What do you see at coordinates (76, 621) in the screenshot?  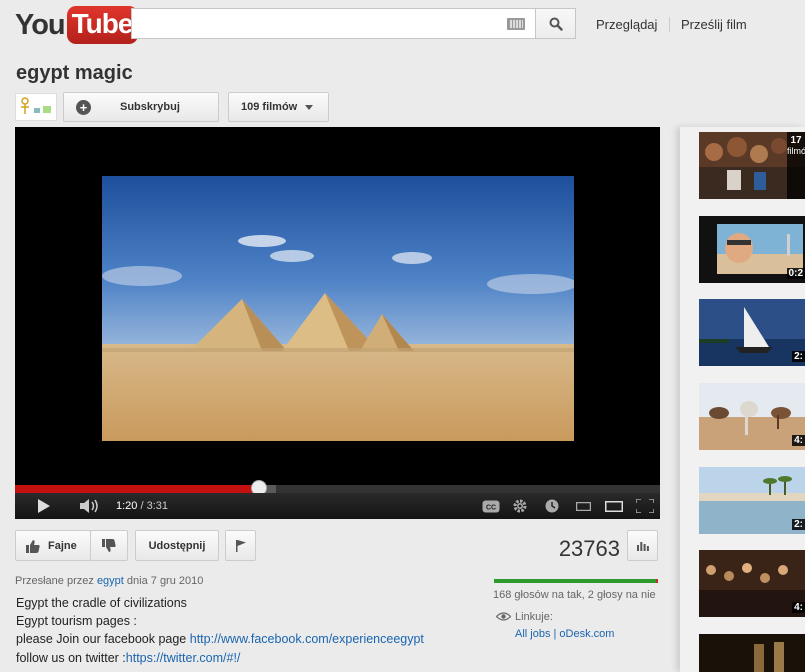 I see `description-line-2: Egypt tourism pages :` at bounding box center [76, 621].